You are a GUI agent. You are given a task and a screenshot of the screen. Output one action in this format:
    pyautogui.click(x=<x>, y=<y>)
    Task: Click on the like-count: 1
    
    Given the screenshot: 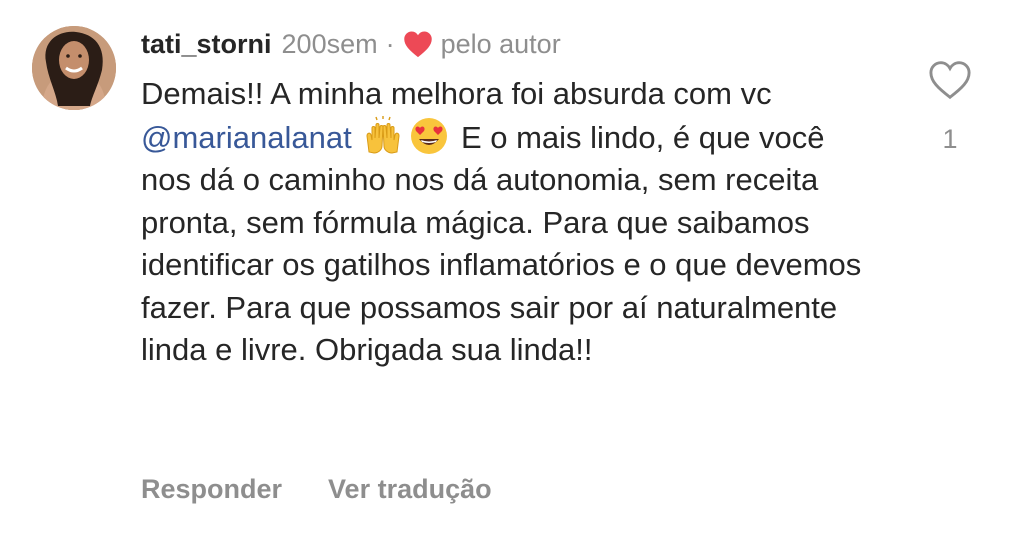 What is the action you would take?
    pyautogui.click(x=950, y=139)
    